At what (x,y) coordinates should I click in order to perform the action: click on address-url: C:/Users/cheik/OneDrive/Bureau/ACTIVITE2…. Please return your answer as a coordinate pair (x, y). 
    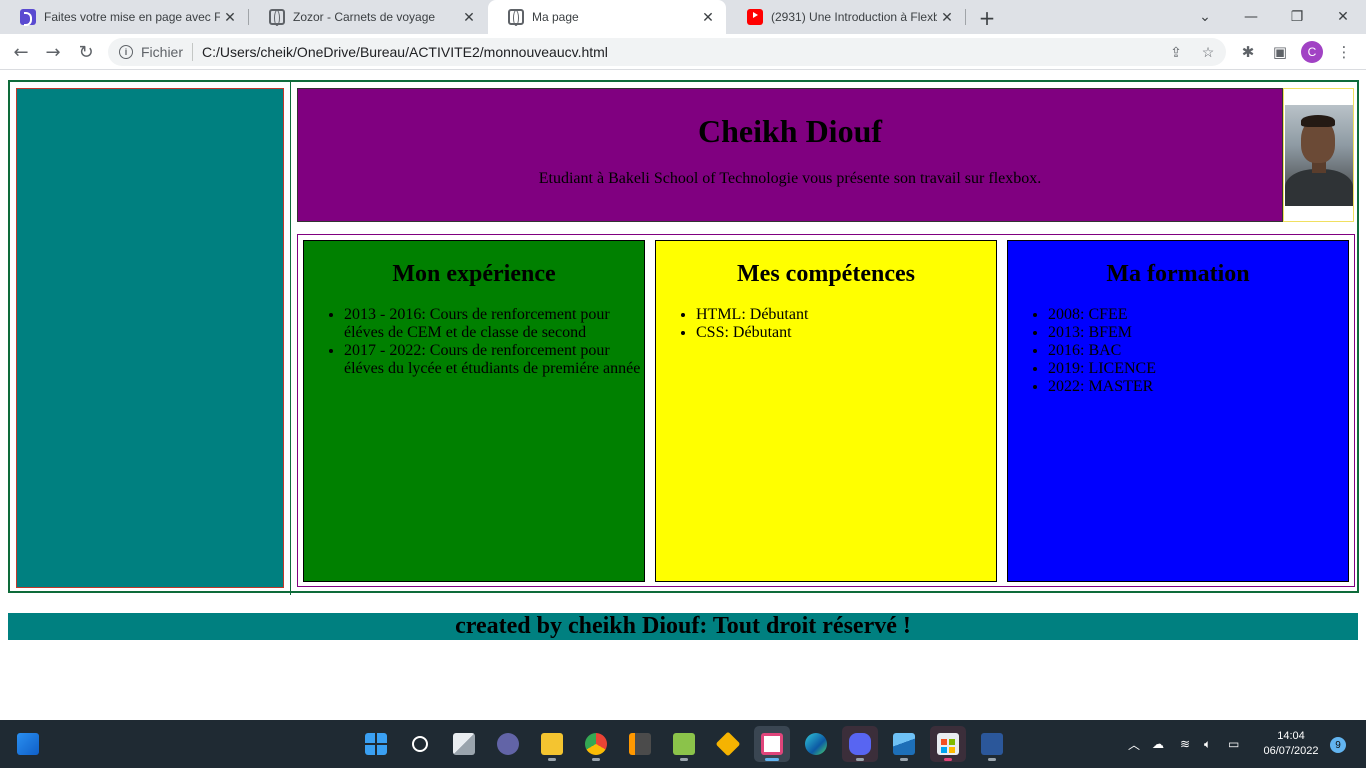
    Looking at the image, I should click on (405, 52).